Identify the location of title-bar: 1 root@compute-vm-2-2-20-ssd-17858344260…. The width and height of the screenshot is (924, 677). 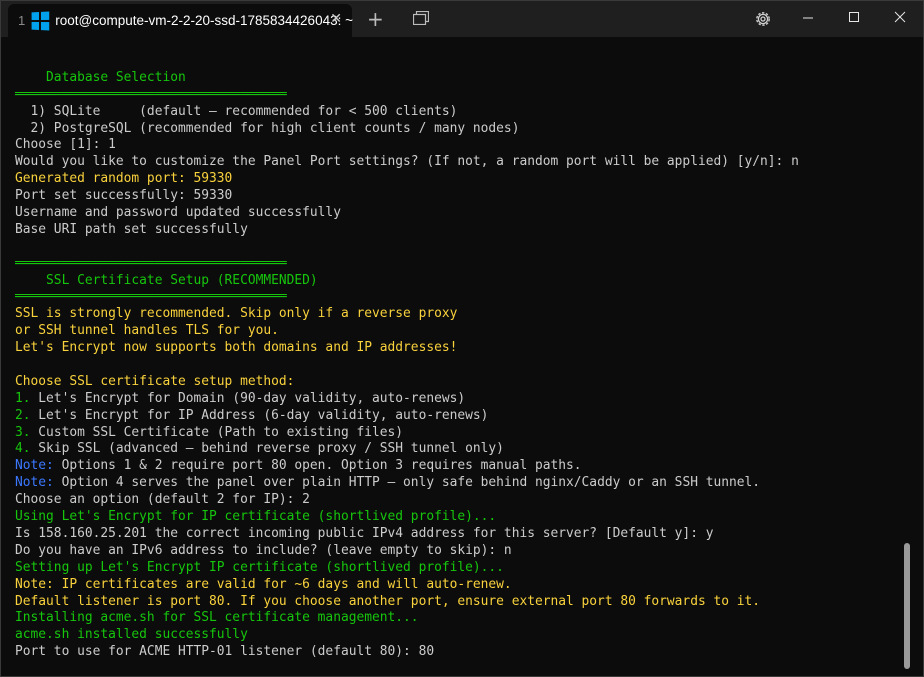
(462, 19).